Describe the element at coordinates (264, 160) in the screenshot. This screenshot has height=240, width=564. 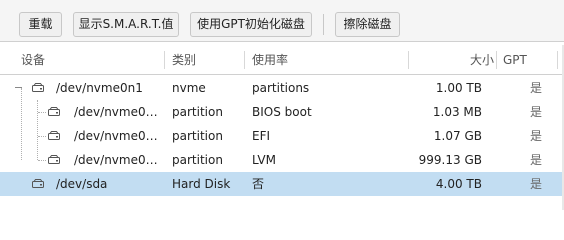
I see `device-usage: LVM` at that location.